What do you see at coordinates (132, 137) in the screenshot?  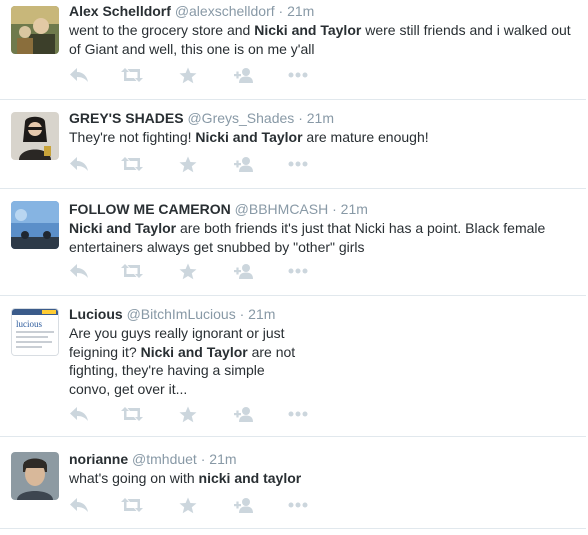 I see `tweet-text-segment: They're not fighting!` at bounding box center [132, 137].